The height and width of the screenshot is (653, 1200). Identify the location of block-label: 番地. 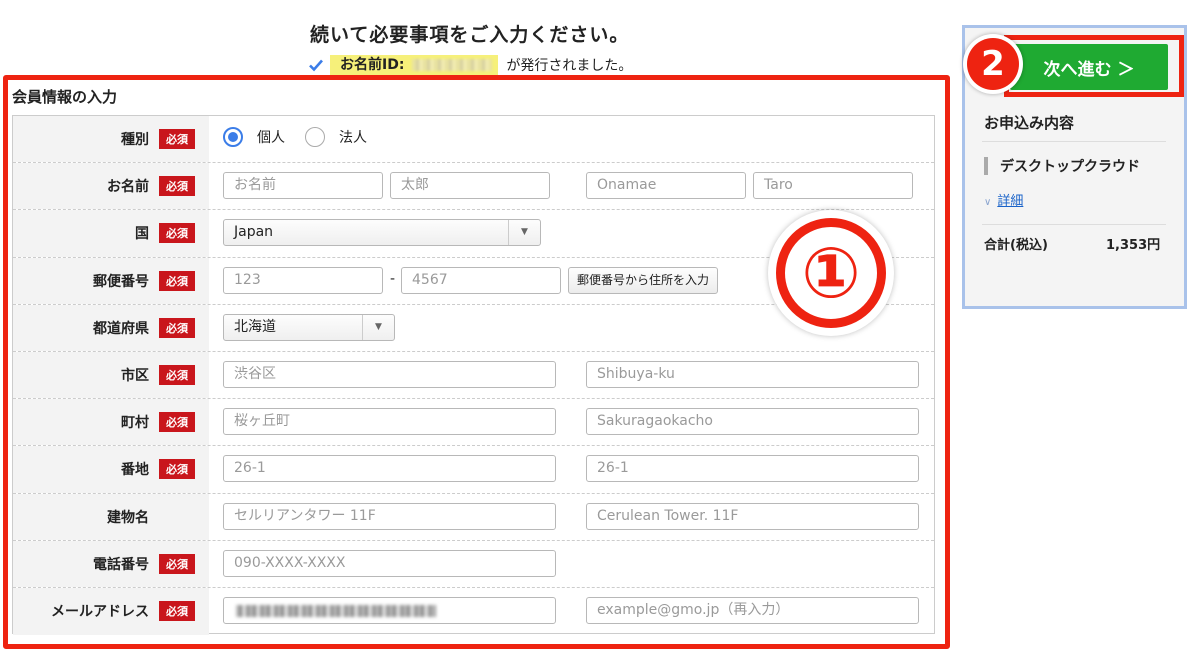
(135, 470).